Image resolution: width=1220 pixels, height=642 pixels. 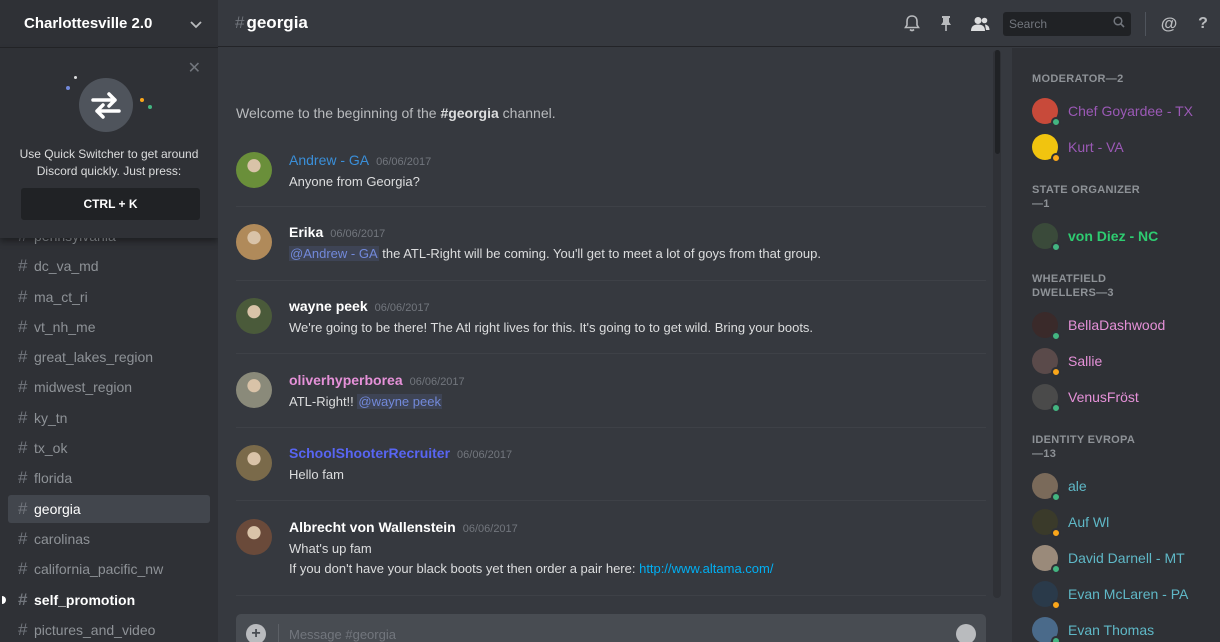 What do you see at coordinates (1116, 558) in the screenshot?
I see `member-item: David Darnell - MT` at bounding box center [1116, 558].